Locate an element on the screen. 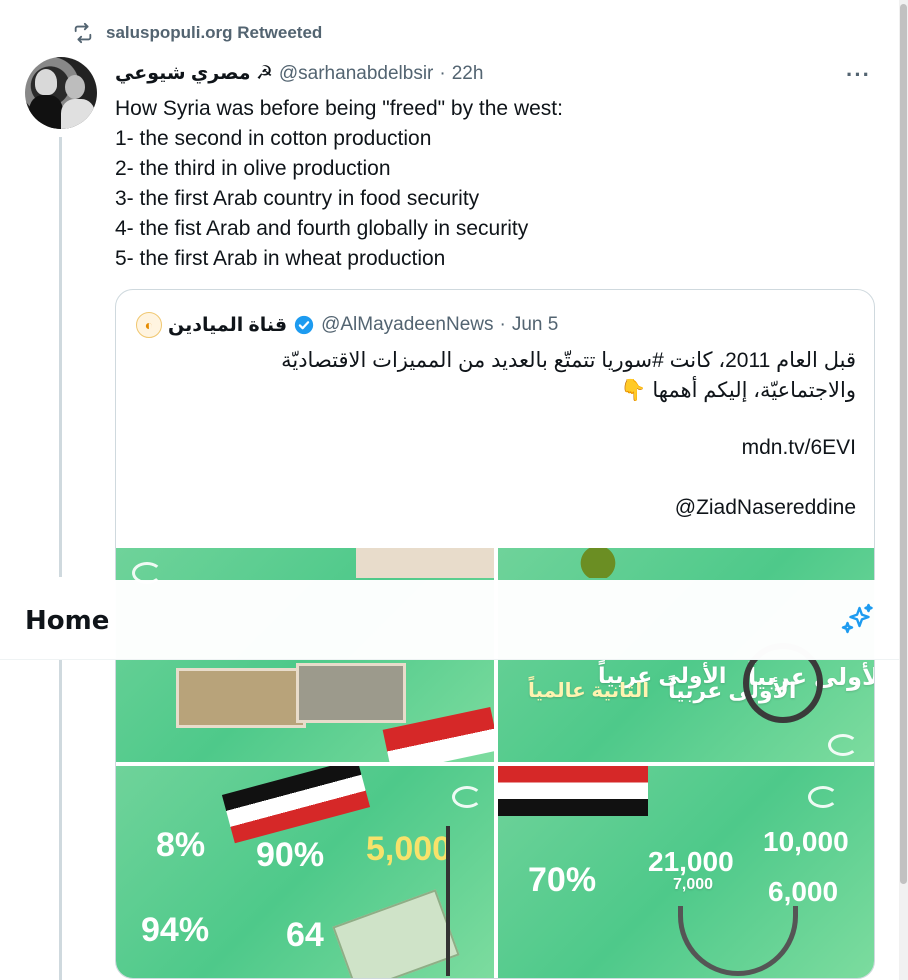 The image size is (908, 980). retweet-indicator: saluspopuli.org Retweeted is located at coordinates (197, 33).